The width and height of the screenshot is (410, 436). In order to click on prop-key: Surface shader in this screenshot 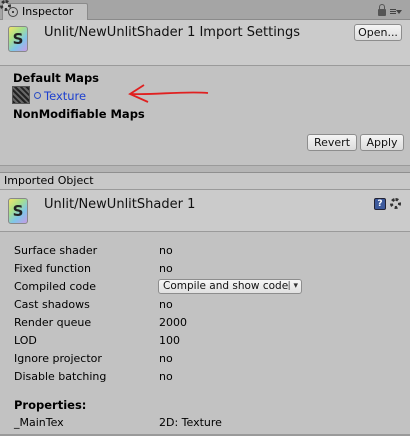, I will do `click(56, 250)`.